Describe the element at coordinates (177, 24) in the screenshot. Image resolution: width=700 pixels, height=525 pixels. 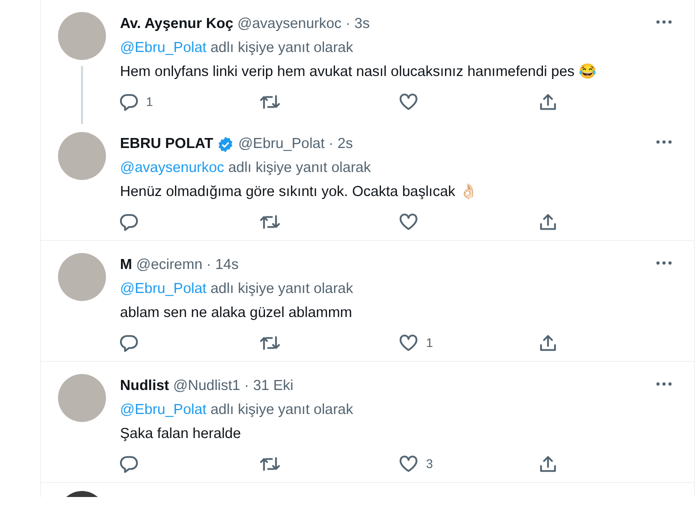
I see `user-name: Av. Ayşenur Koç` at that location.